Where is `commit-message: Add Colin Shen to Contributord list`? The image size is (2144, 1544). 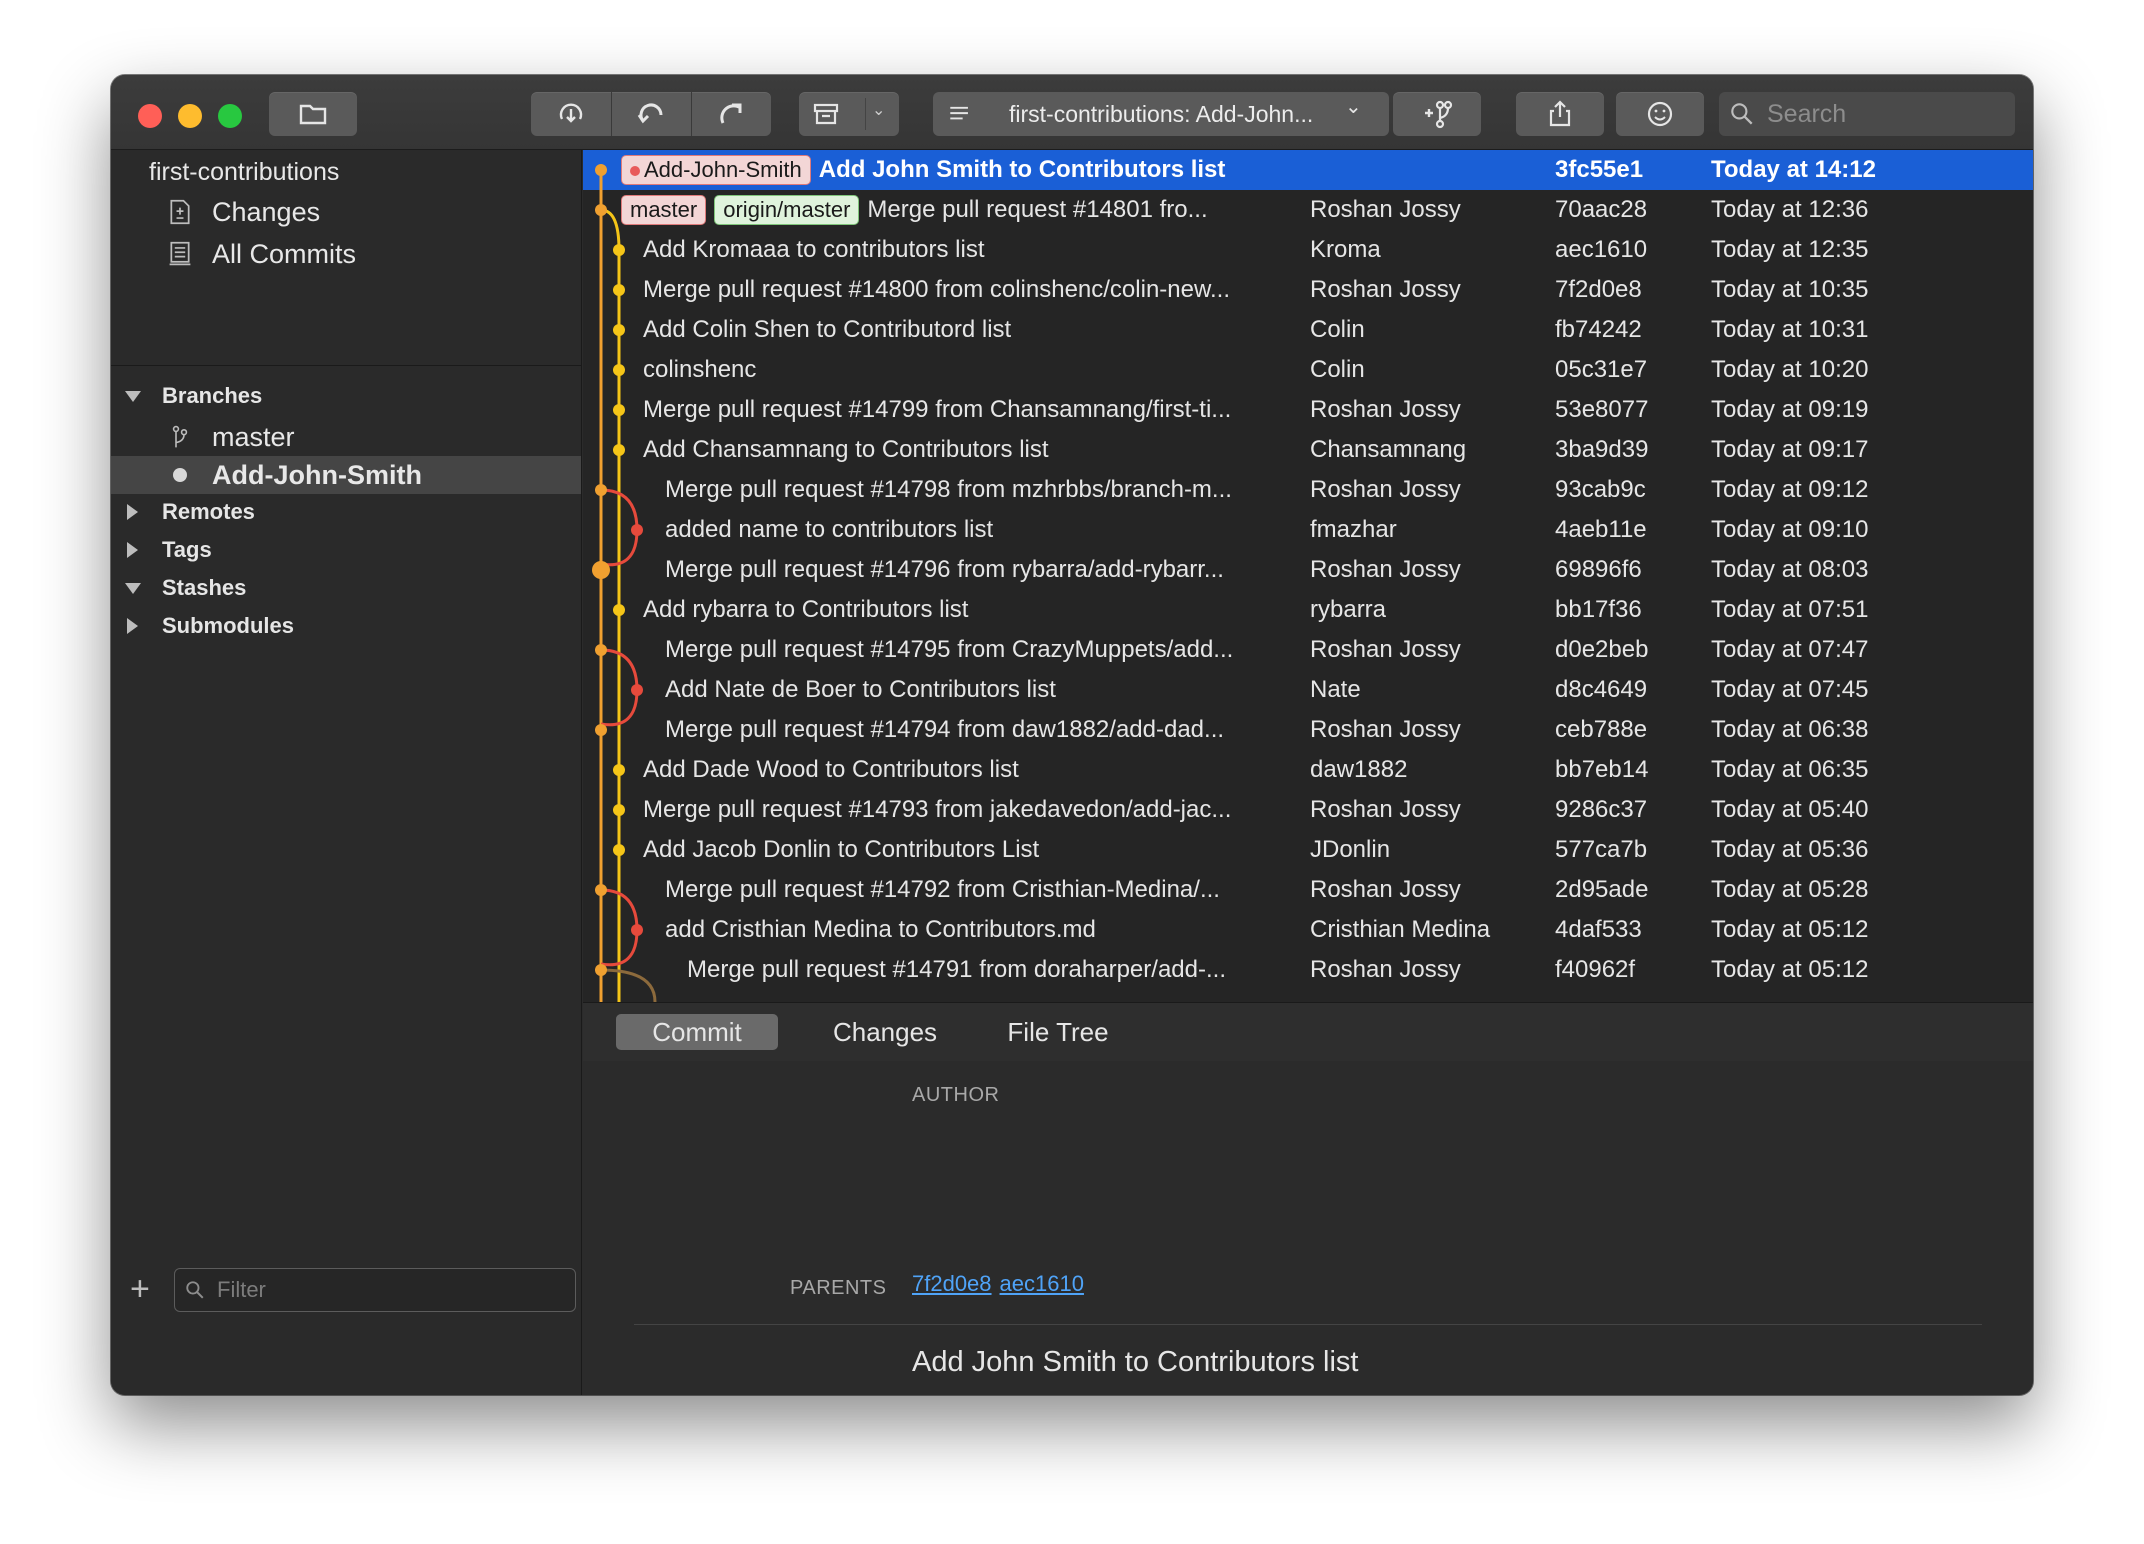
commit-message: Add Colin Shen to Contributord list is located at coordinates (827, 329).